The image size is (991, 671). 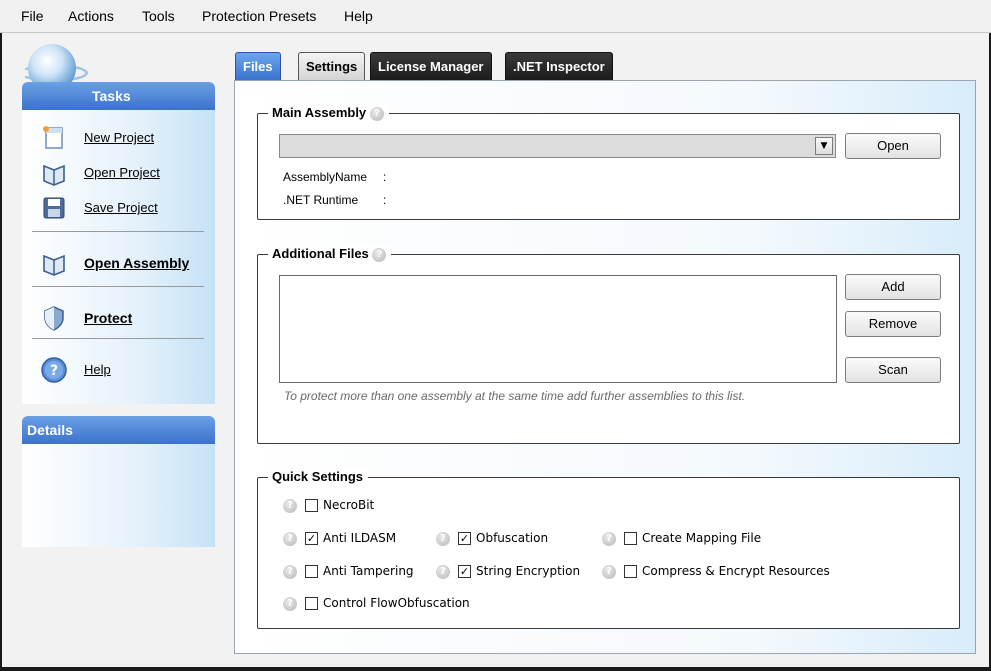 What do you see at coordinates (137, 263) in the screenshot?
I see `task-open-assembly-label: Open Assembly` at bounding box center [137, 263].